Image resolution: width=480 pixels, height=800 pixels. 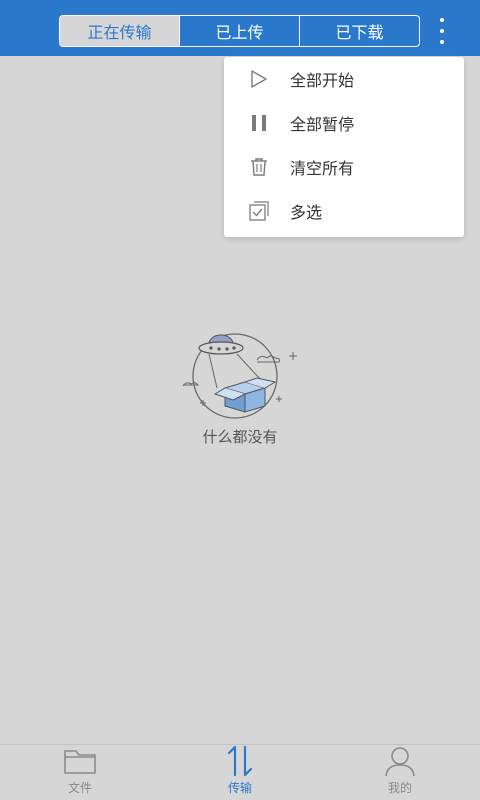 What do you see at coordinates (359, 31) in the screenshot?
I see `tab-downloaded: 已下载` at bounding box center [359, 31].